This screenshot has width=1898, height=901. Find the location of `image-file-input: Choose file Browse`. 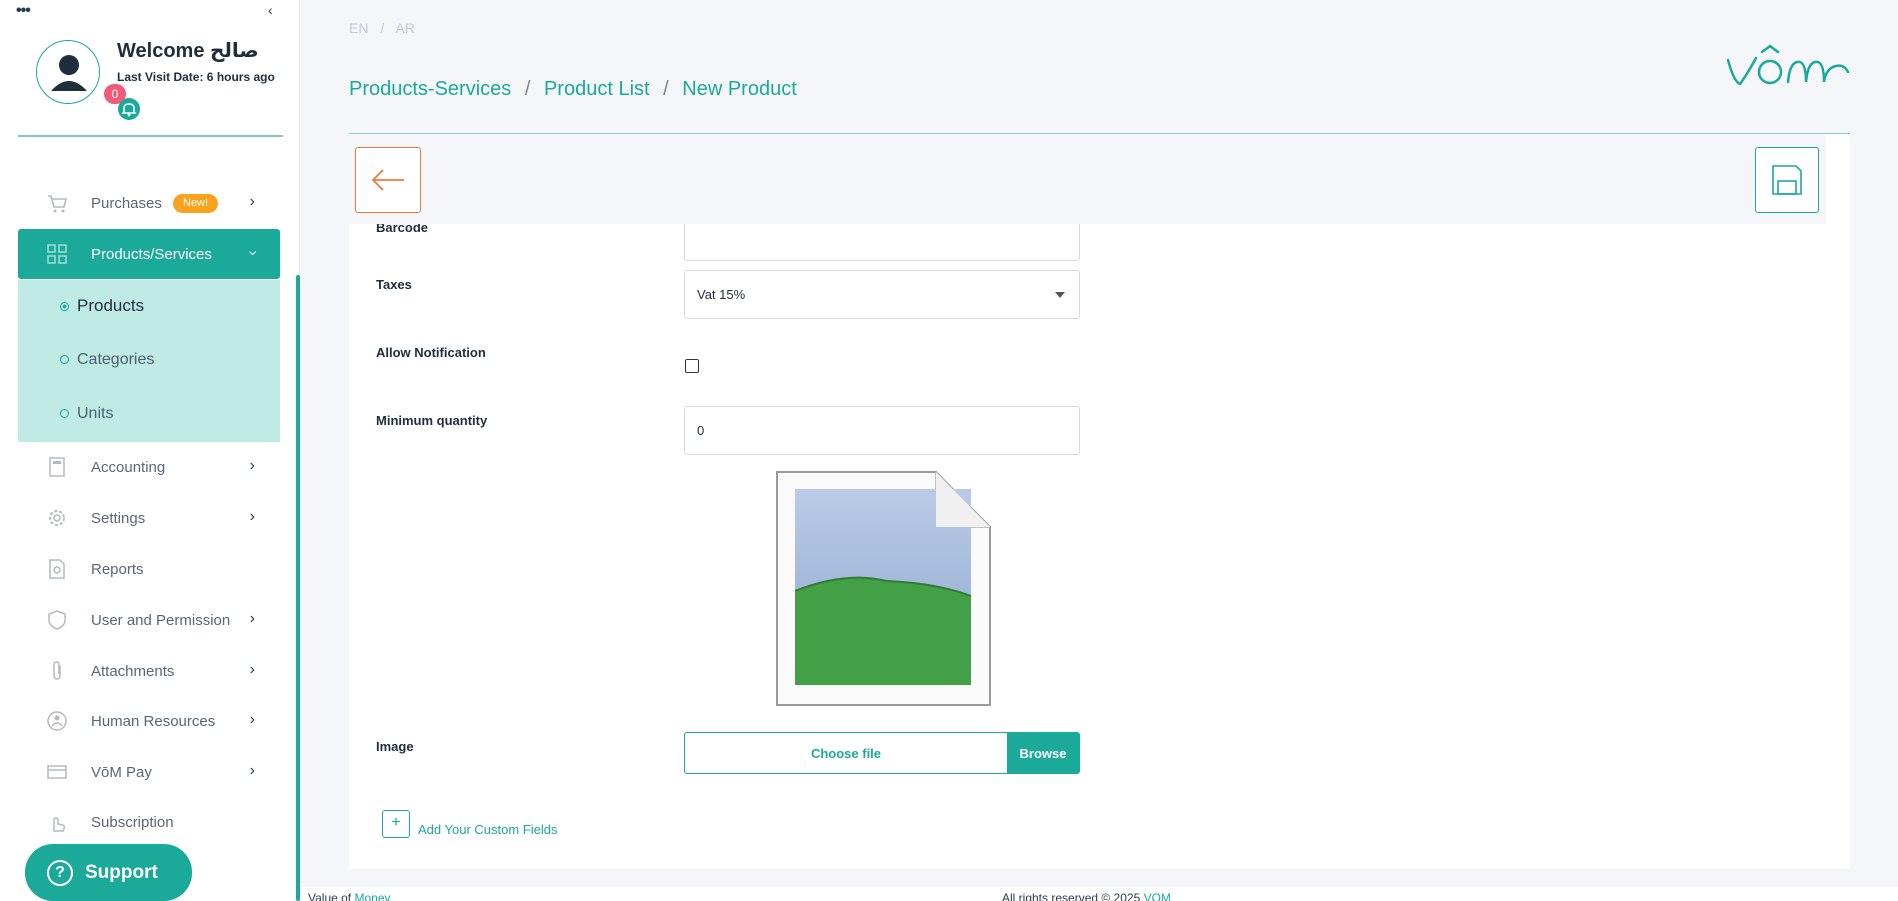

image-file-input: Choose file Browse is located at coordinates (882, 753).